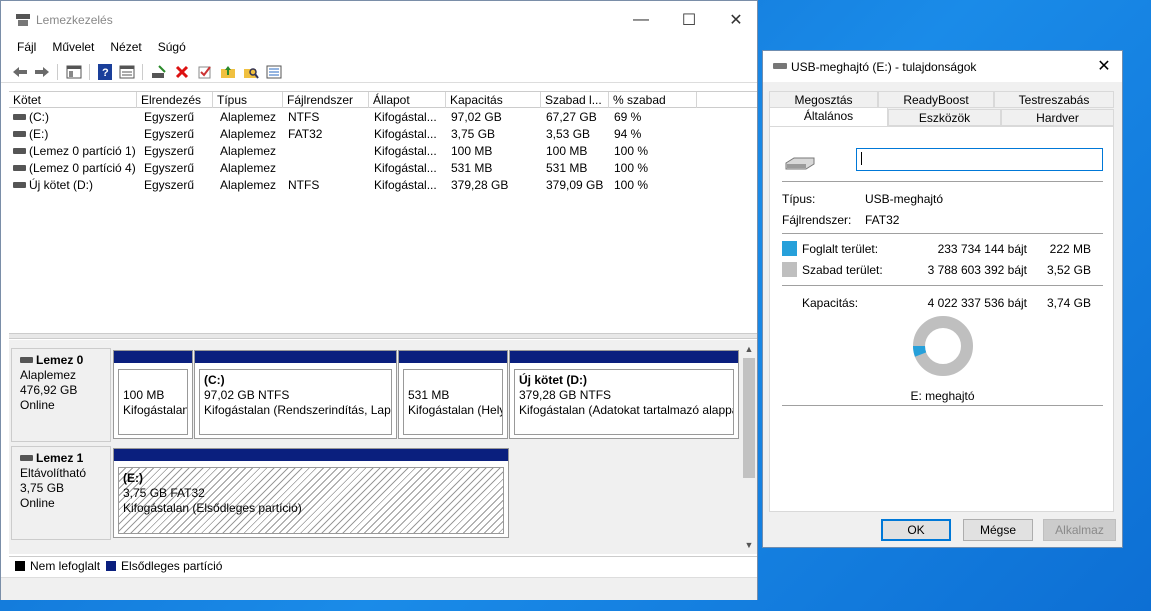 Image resolution: width=1151 pixels, height=611 pixels. Describe the element at coordinates (904, 199) in the screenshot. I see `type-value: USB-meghajtó` at that location.